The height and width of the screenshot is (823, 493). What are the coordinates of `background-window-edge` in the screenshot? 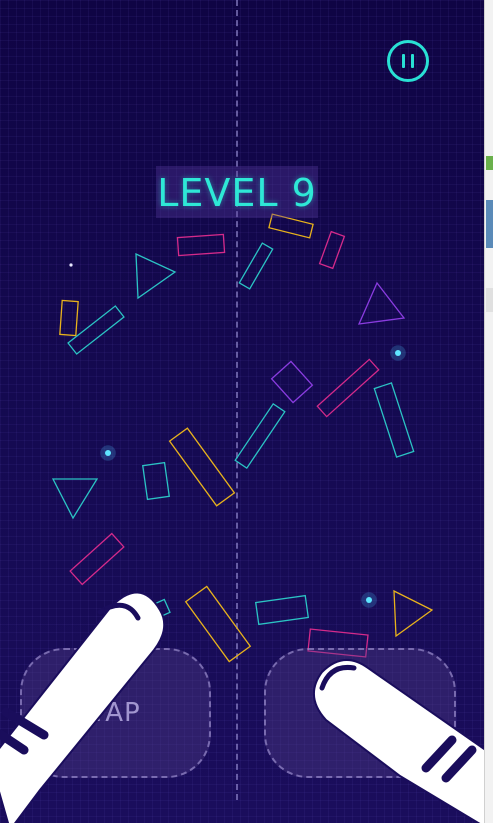 It's located at (488, 411).